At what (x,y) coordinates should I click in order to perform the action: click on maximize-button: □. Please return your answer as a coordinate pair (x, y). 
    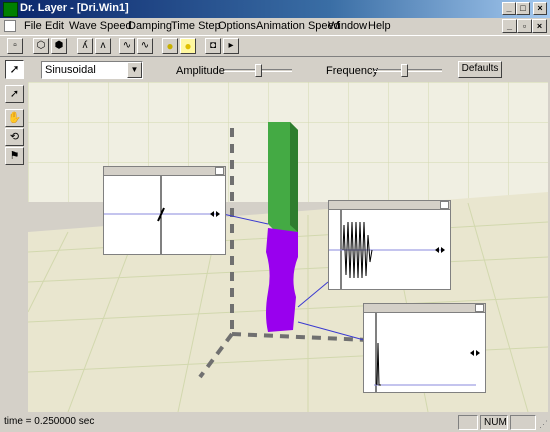
    Looking at the image, I should click on (523, 8).